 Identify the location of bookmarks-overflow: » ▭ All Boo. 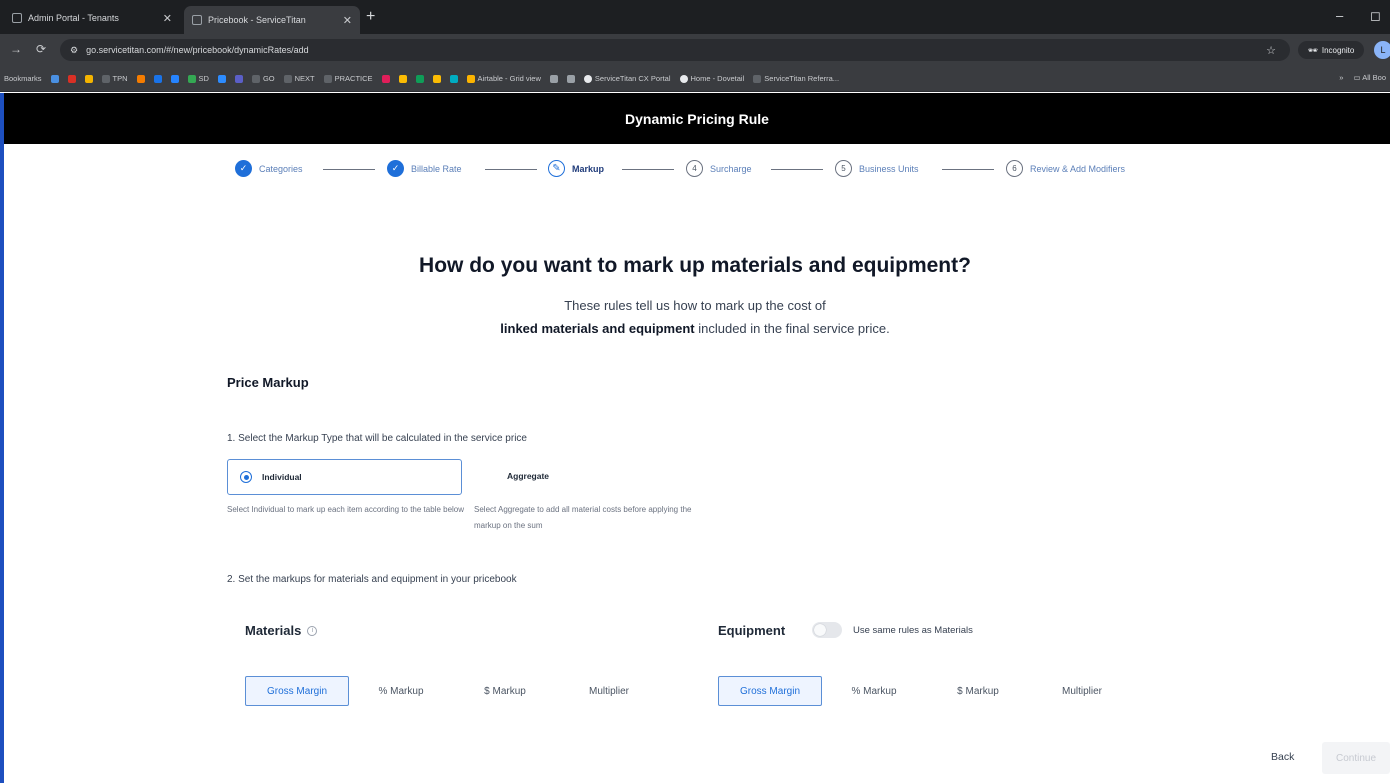
(1362, 77).